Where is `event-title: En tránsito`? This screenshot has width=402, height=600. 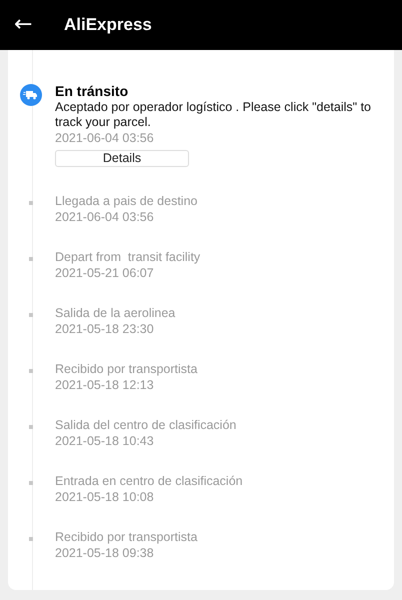 event-title: En tránsito is located at coordinates (92, 91).